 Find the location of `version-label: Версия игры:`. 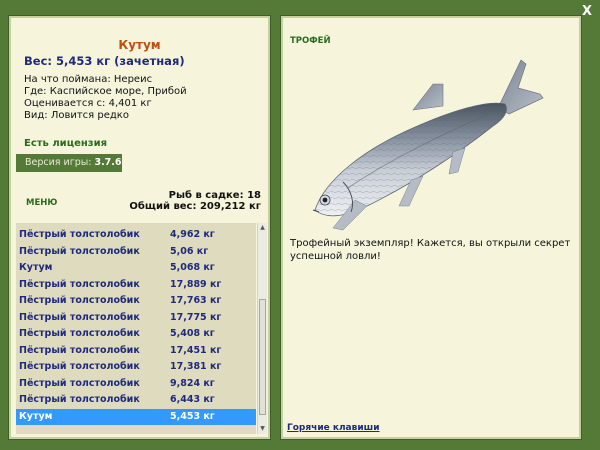

version-label: Версия игры: is located at coordinates (58, 162).